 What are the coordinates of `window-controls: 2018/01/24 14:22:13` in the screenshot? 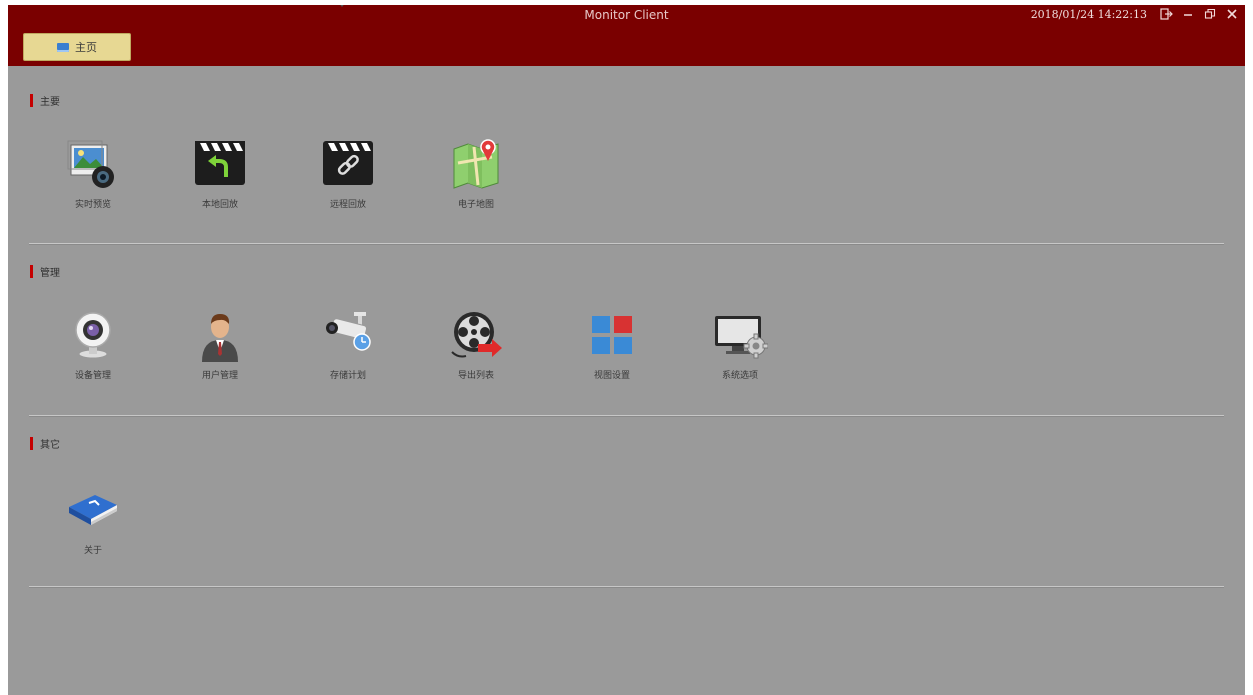 It's located at (1135, 14).